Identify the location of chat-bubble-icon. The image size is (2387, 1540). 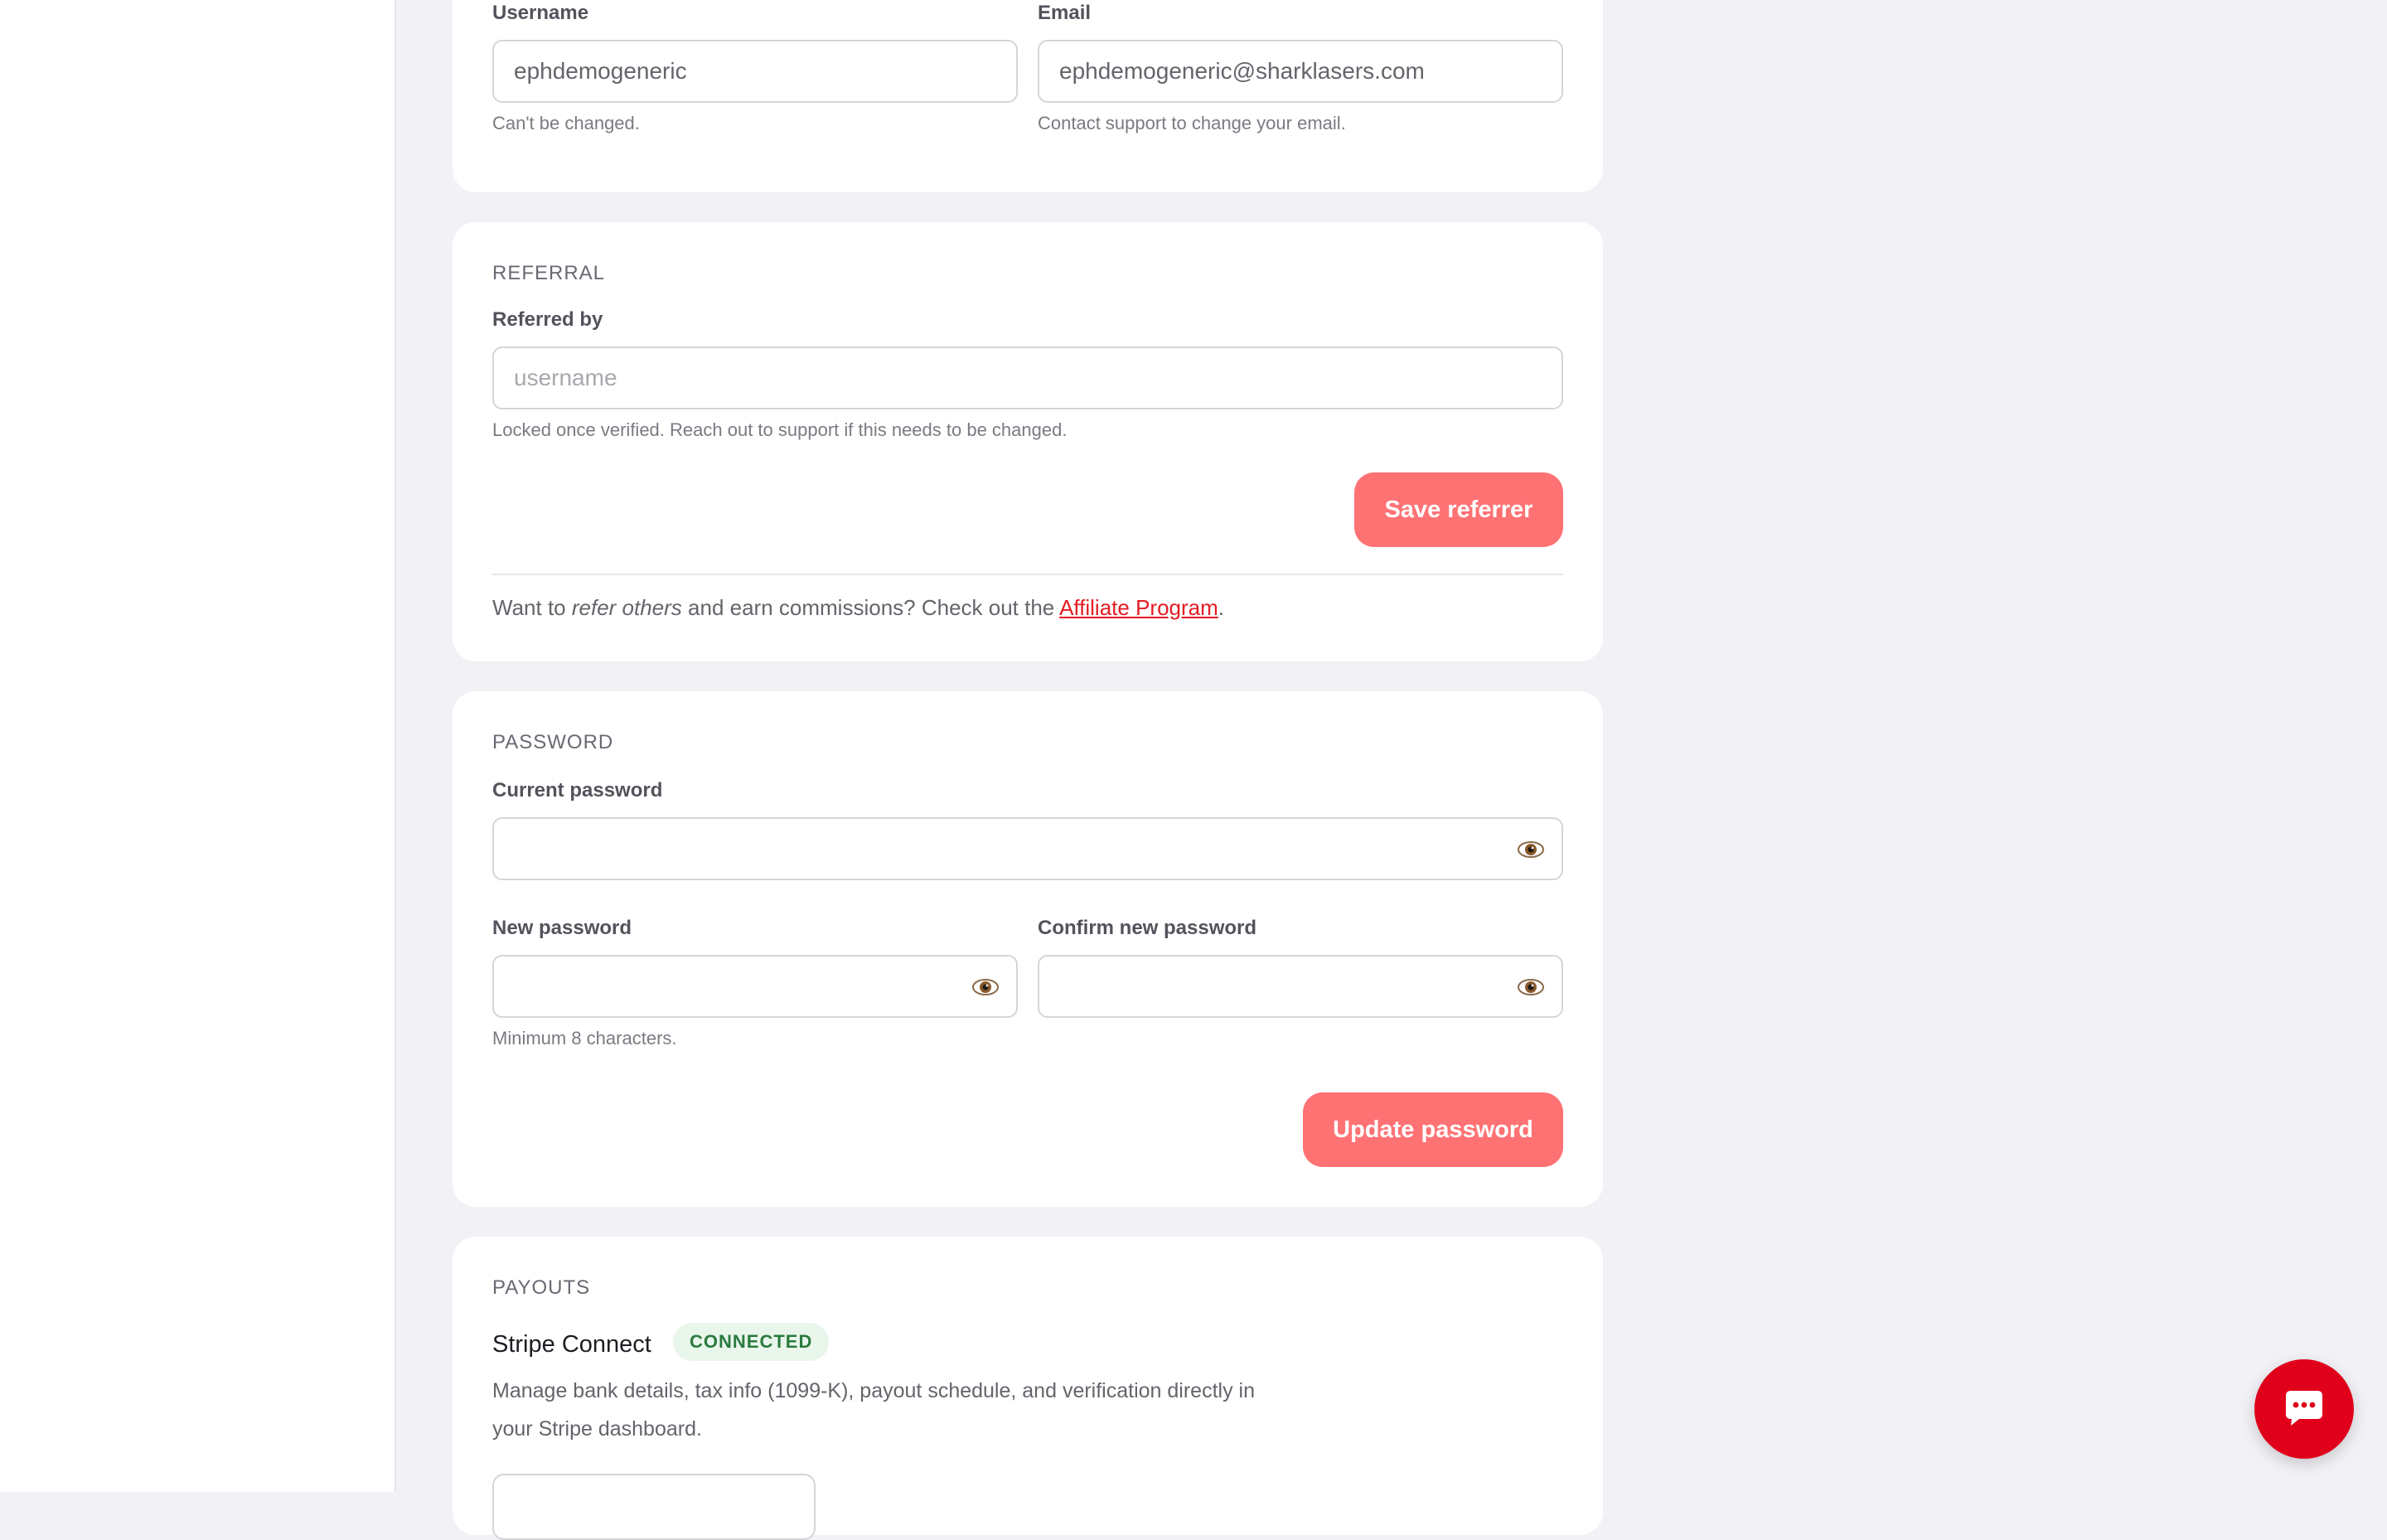
(2304, 1408).